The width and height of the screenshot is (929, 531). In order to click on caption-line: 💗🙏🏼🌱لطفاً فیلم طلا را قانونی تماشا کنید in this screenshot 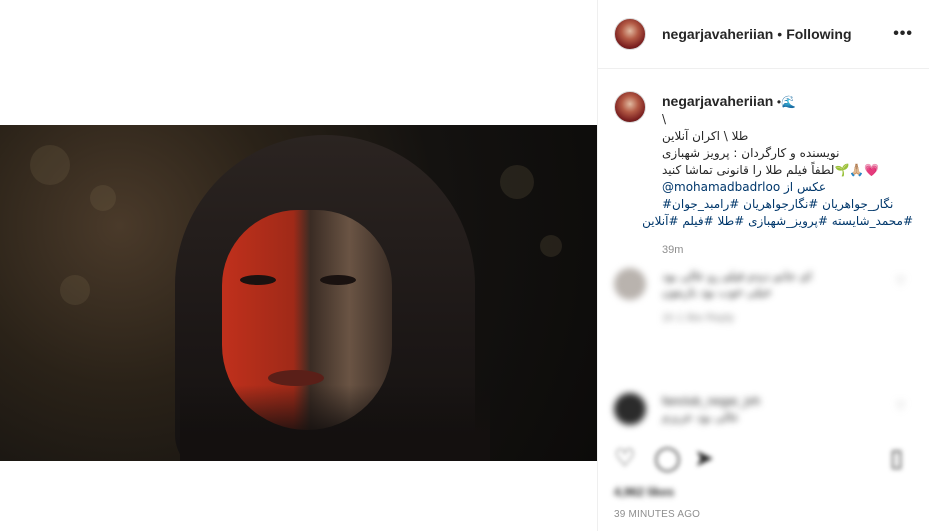, I will do `click(771, 170)`.